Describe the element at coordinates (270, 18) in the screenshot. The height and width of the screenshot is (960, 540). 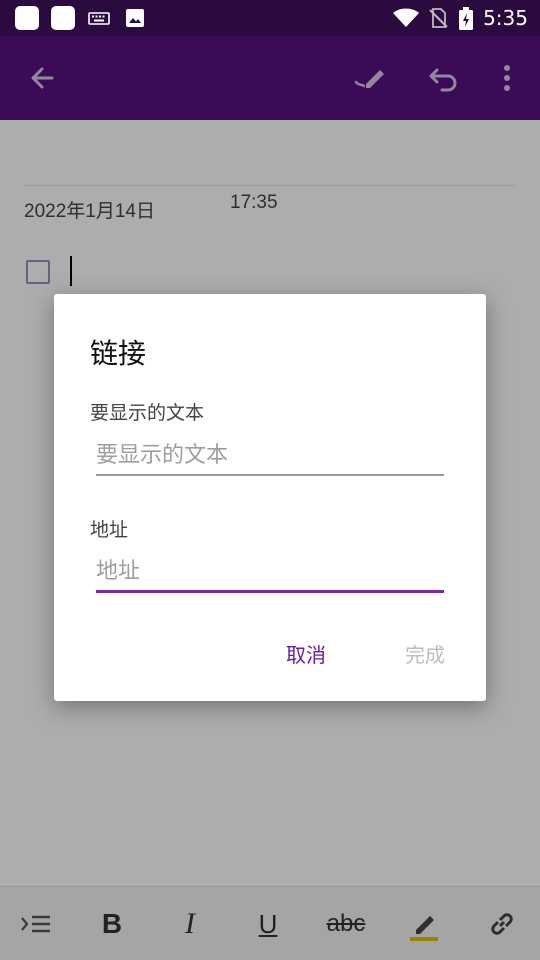
I see `status-bar: 5:35` at that location.